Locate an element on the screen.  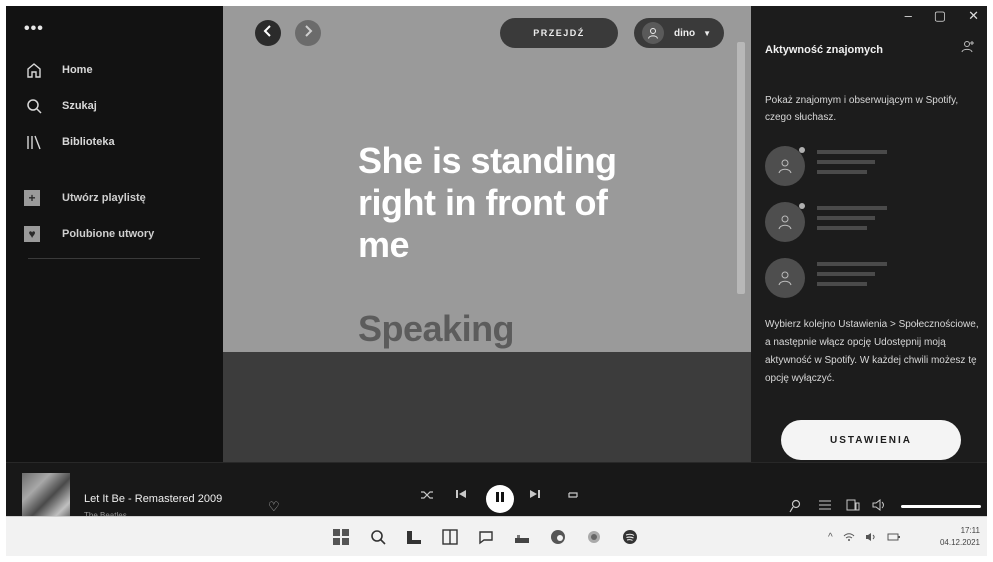
create-playlist-button: + Utwórz playlistę is located at coordinates (85, 198).